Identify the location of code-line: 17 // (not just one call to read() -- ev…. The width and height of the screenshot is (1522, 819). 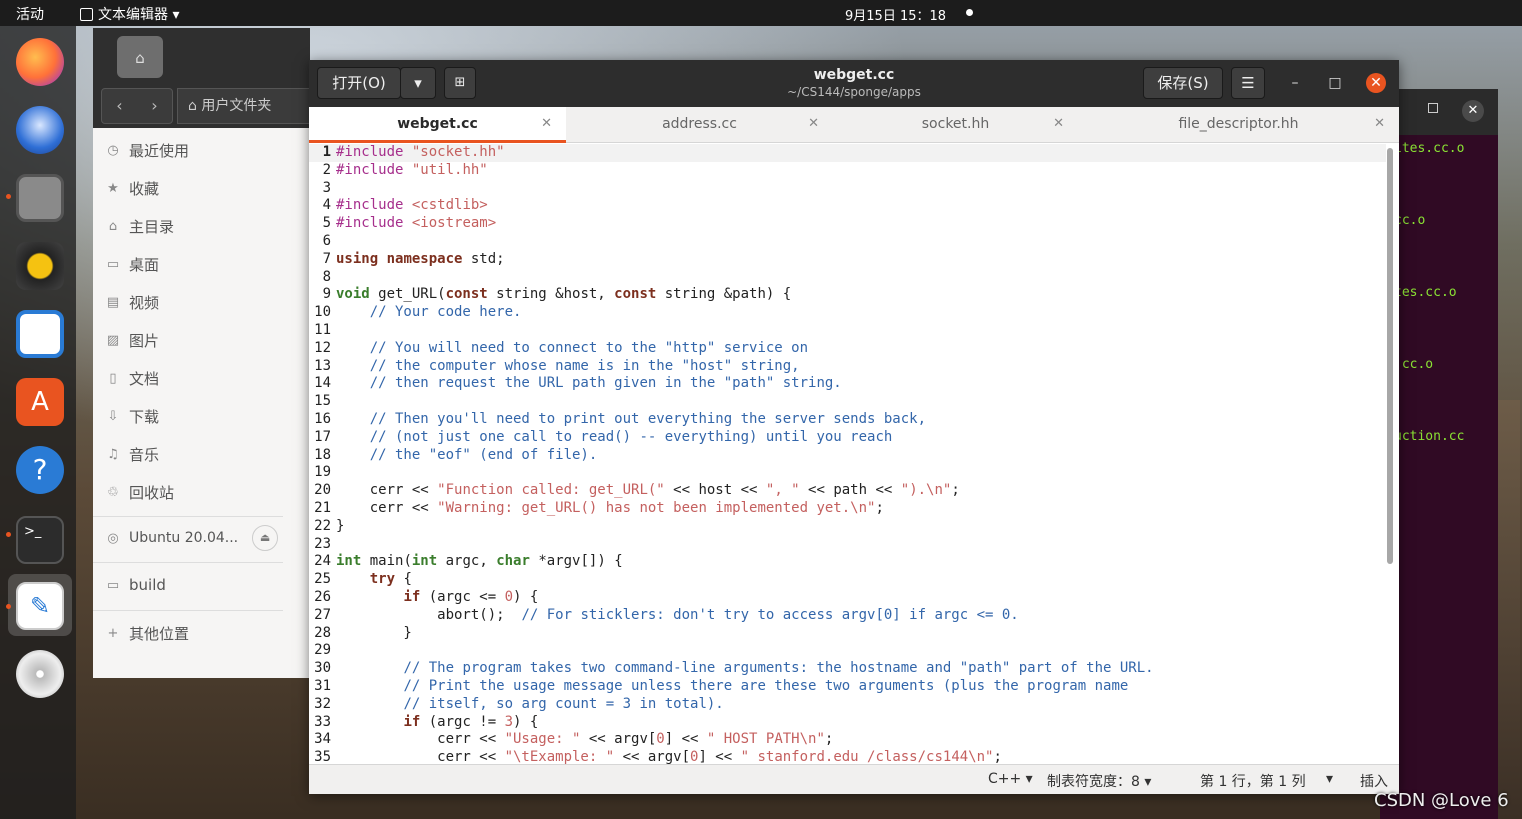
(847, 438).